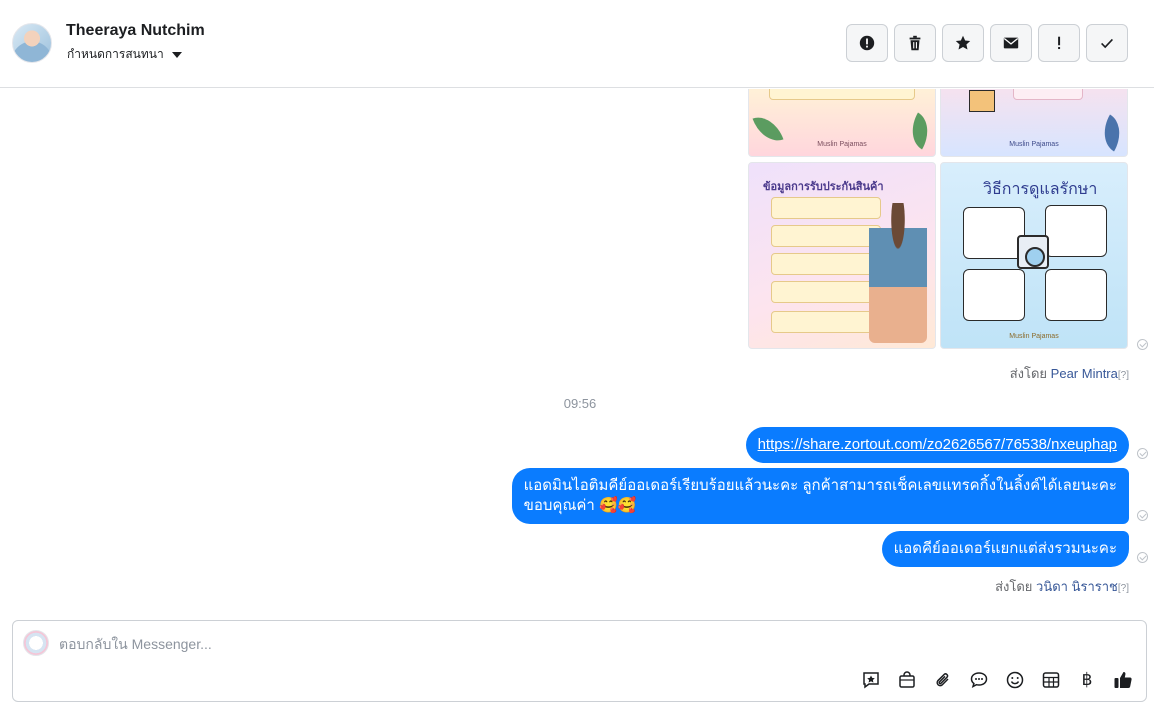 The width and height of the screenshot is (1154, 706). I want to click on composer-toolbar: ฿, so click(997, 680).